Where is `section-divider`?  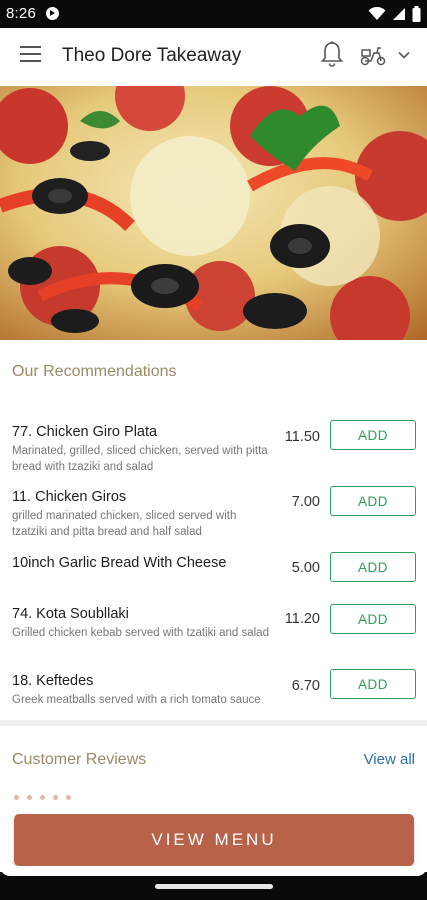 section-divider is located at coordinates (213, 723).